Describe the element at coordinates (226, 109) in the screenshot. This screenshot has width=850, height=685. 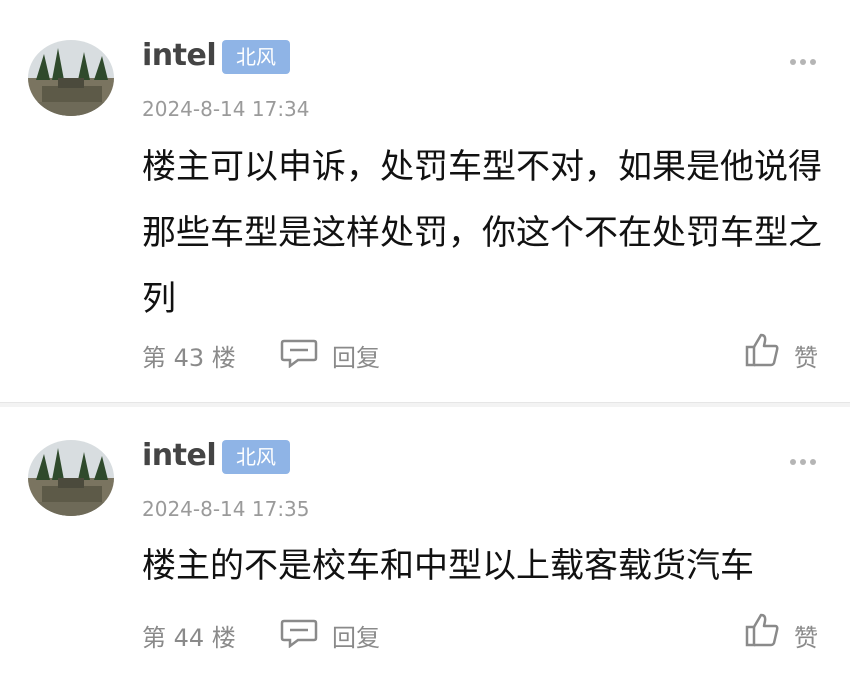
I see `post-timestamp: 2024-8-14 17:34` at that location.